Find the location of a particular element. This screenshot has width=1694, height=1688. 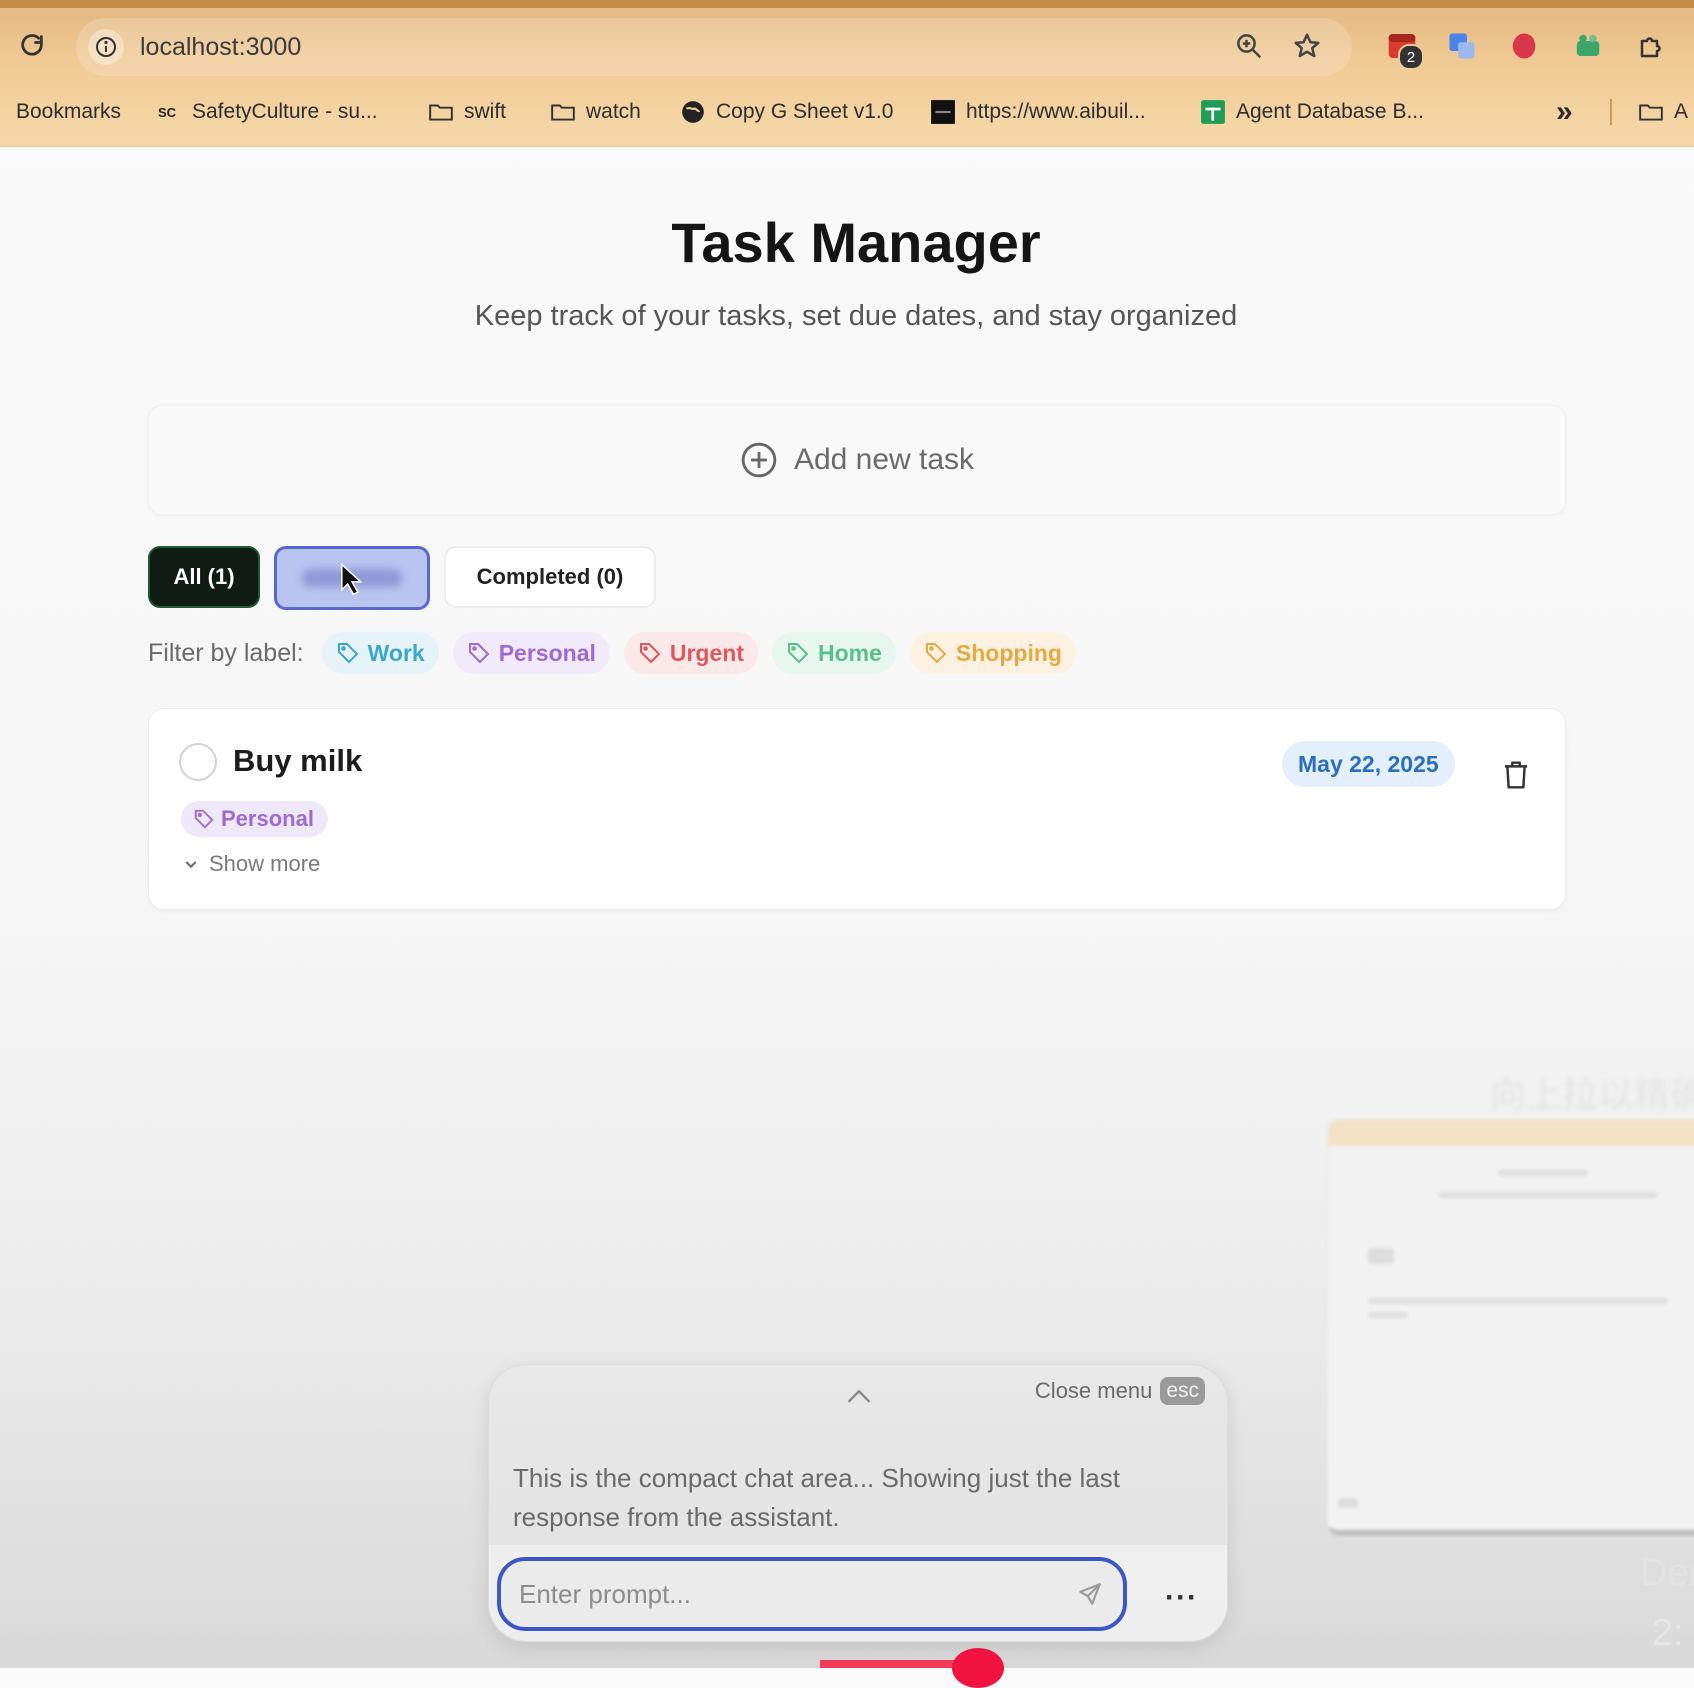

filter-label: Filter by label: is located at coordinates (226, 652).